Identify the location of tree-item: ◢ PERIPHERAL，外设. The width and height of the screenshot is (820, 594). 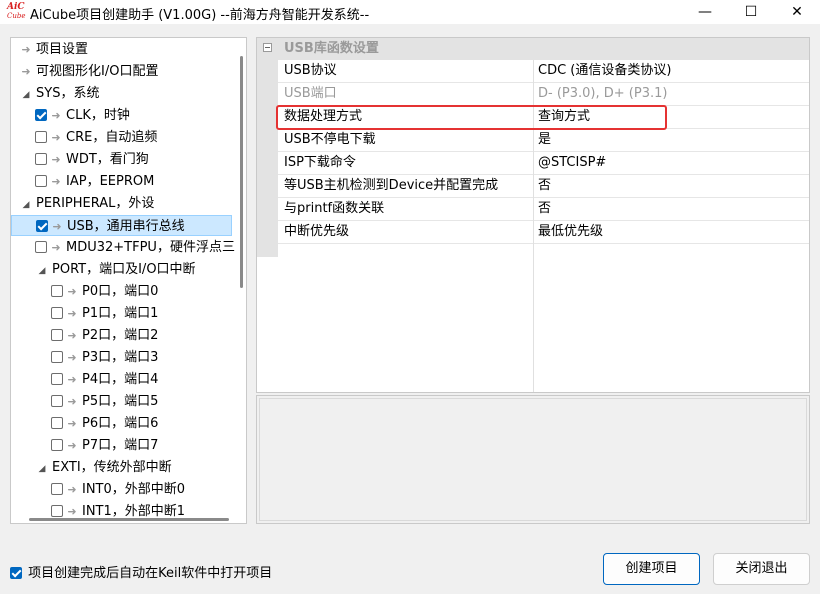
(125, 203).